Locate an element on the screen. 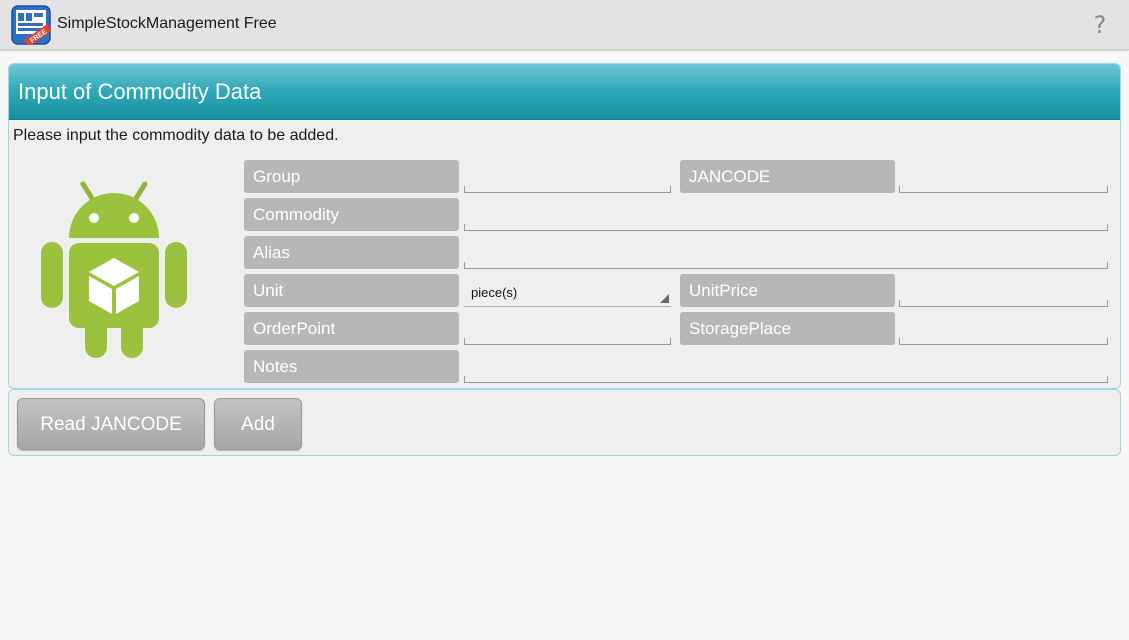 The image size is (1129, 640). group-input is located at coordinates (567, 176).